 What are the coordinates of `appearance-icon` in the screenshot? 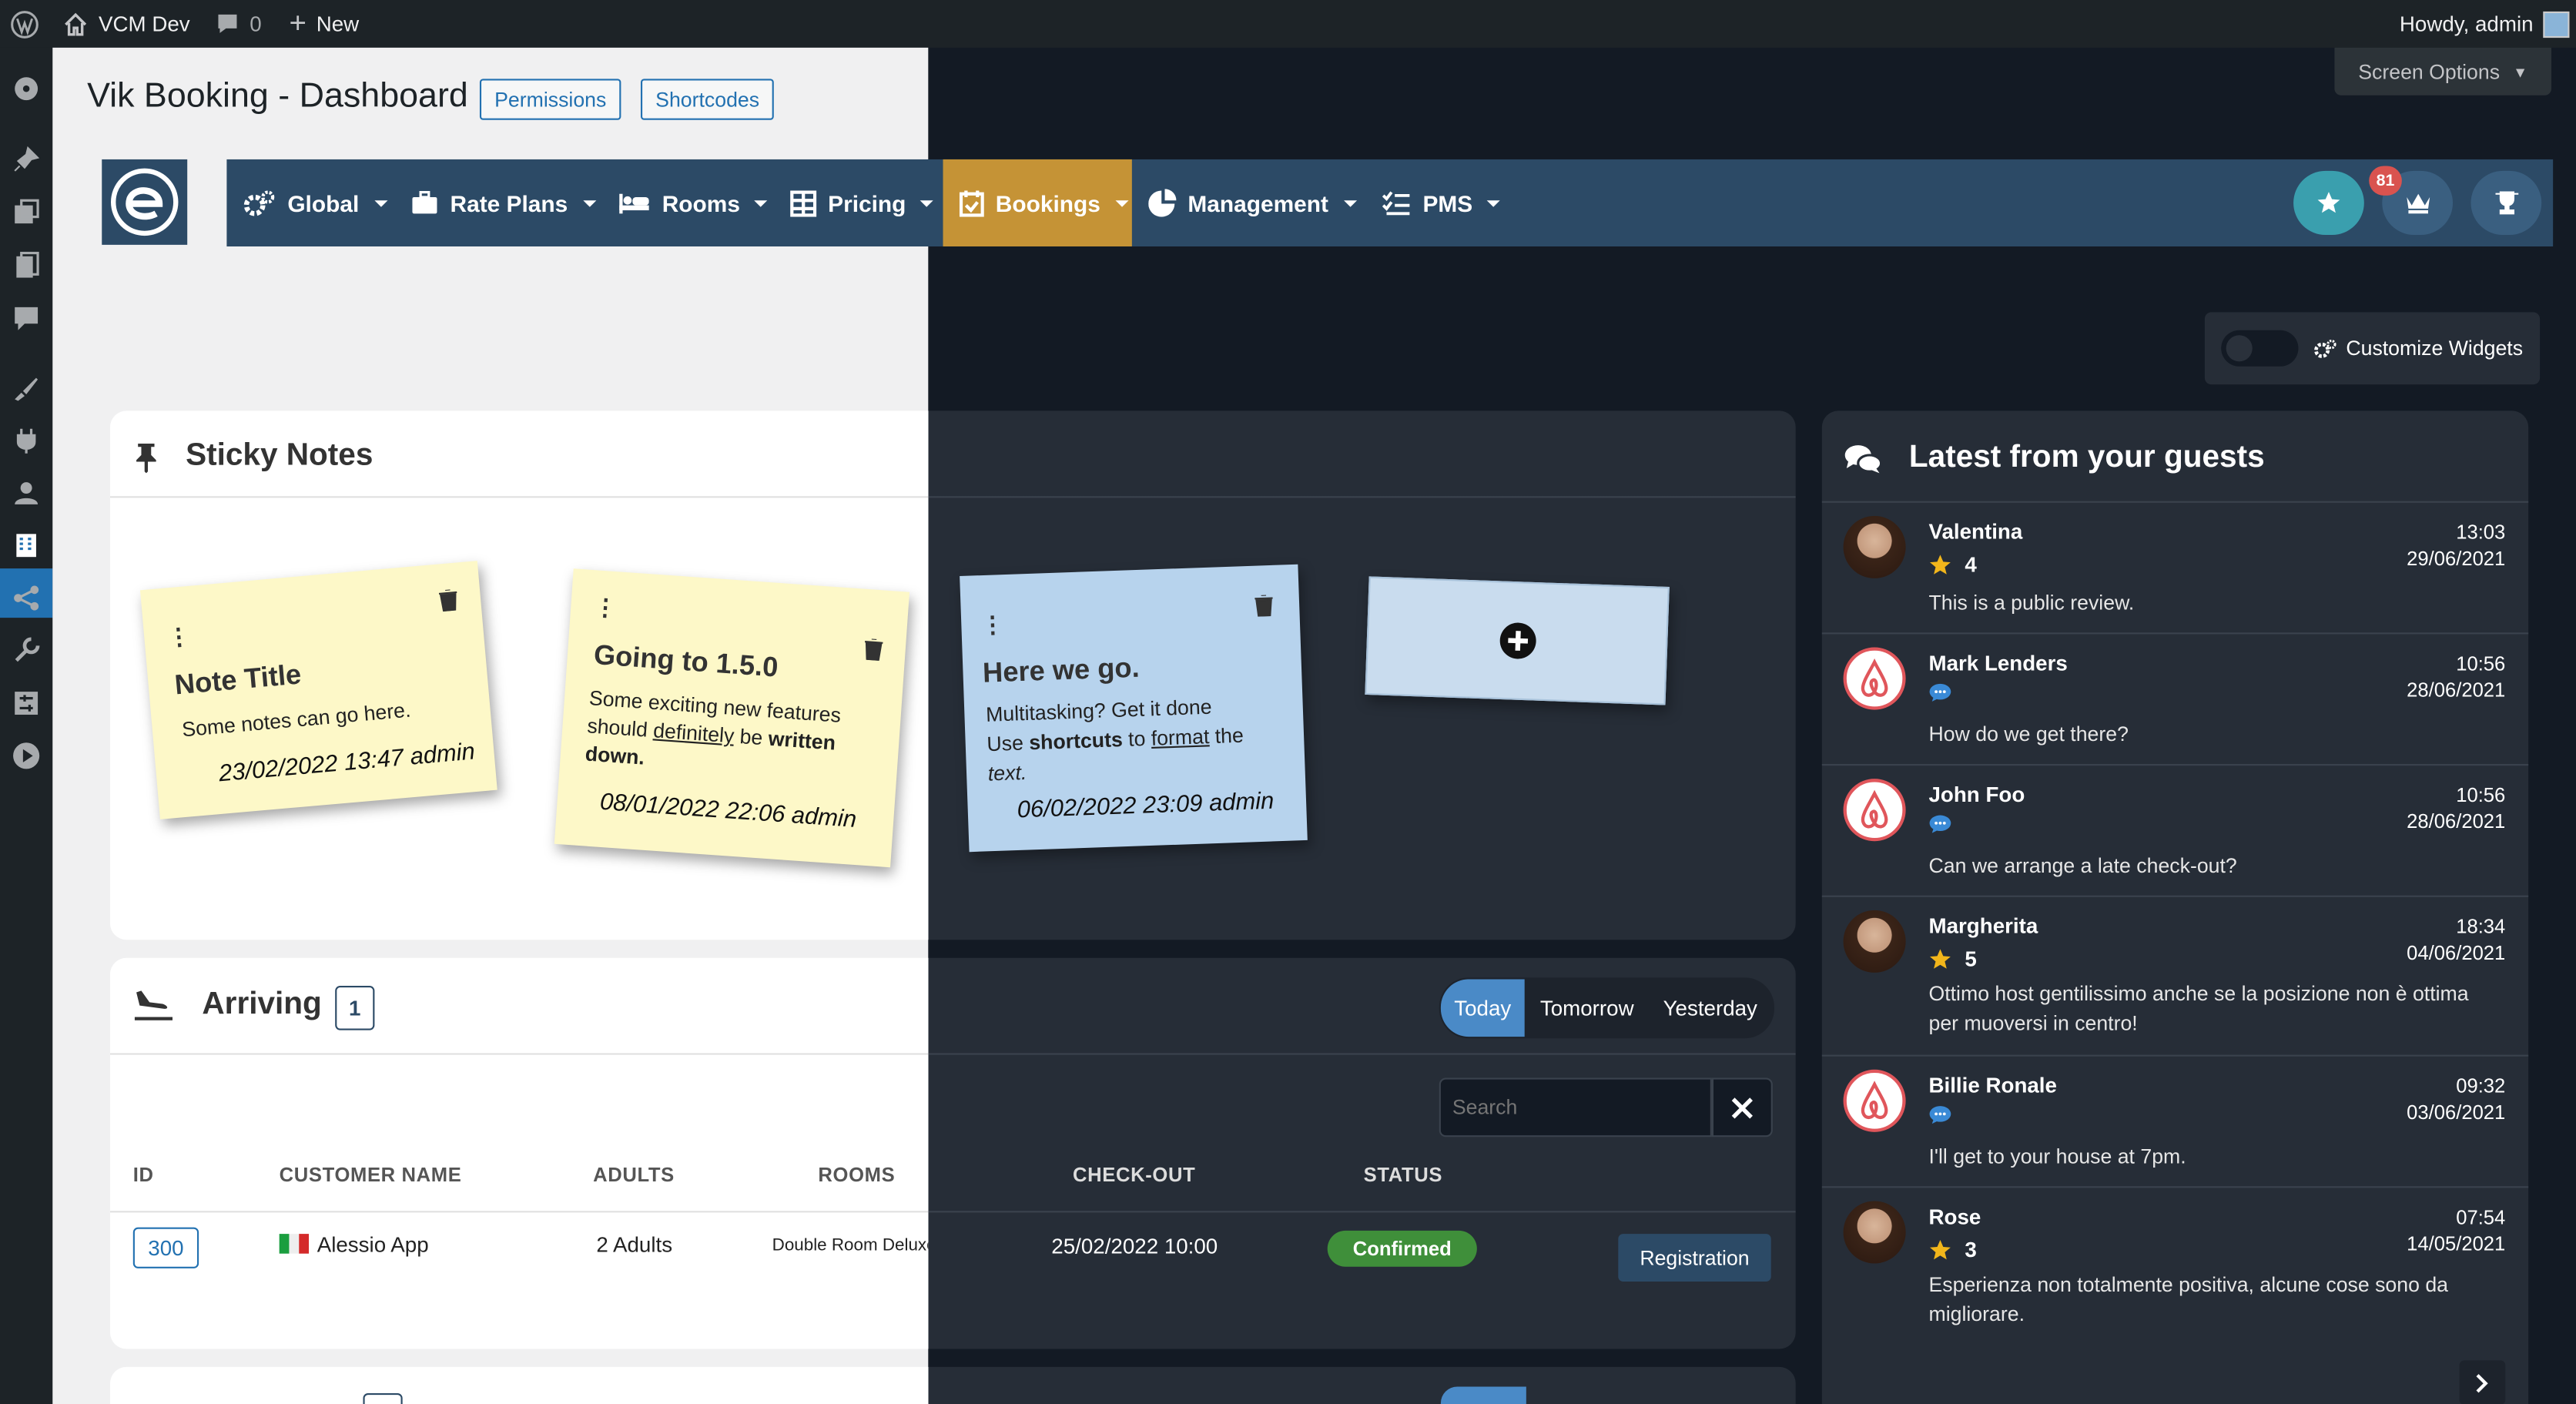 It's located at (26, 387).